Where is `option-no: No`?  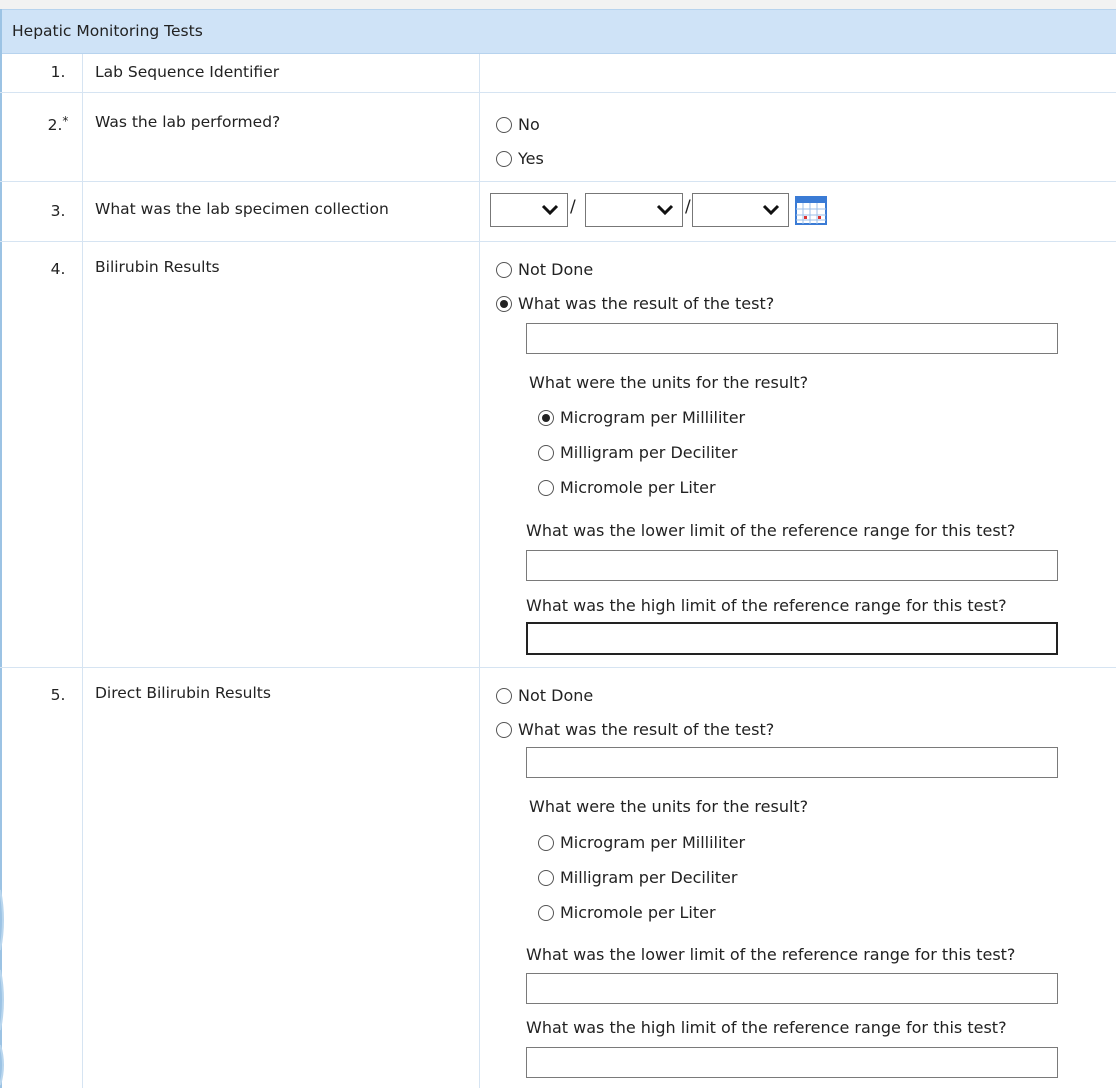
option-no: No is located at coordinates (518, 124).